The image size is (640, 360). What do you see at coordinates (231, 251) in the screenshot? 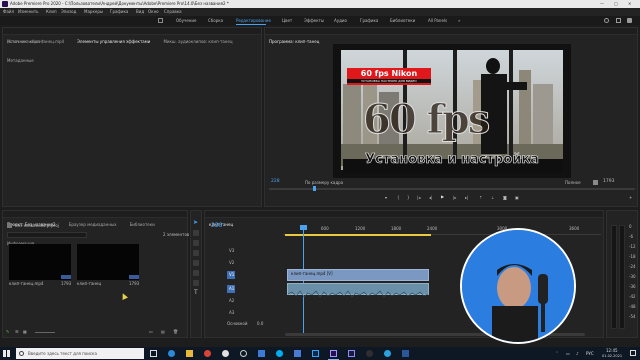
I see `track-v3-label: V3` at bounding box center [231, 251].